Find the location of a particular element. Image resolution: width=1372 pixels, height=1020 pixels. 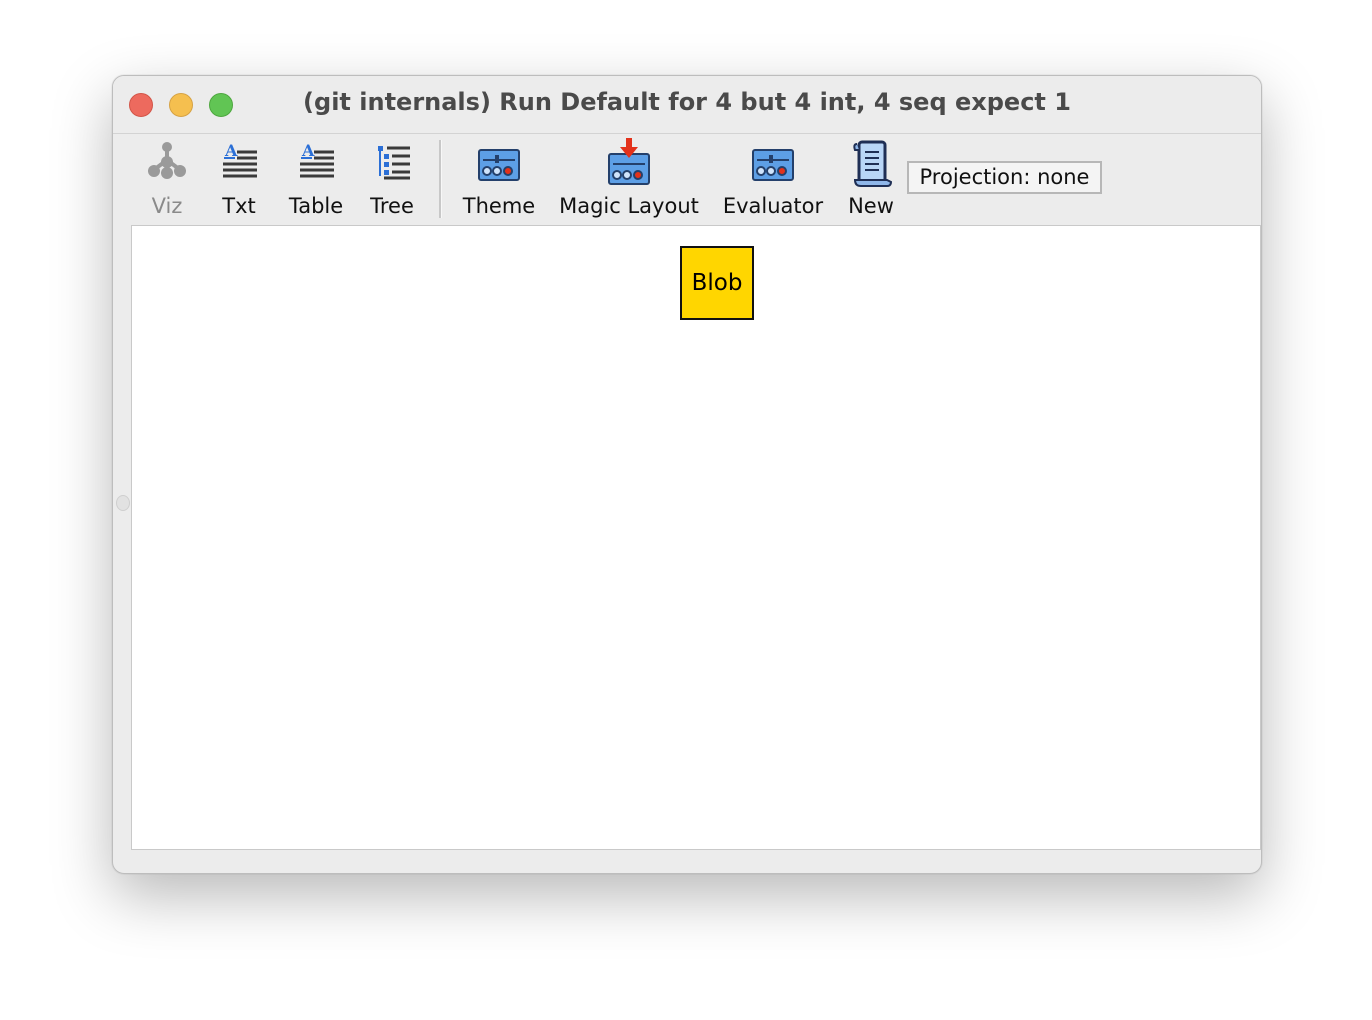

theme-settings-icon is located at coordinates (499, 165).